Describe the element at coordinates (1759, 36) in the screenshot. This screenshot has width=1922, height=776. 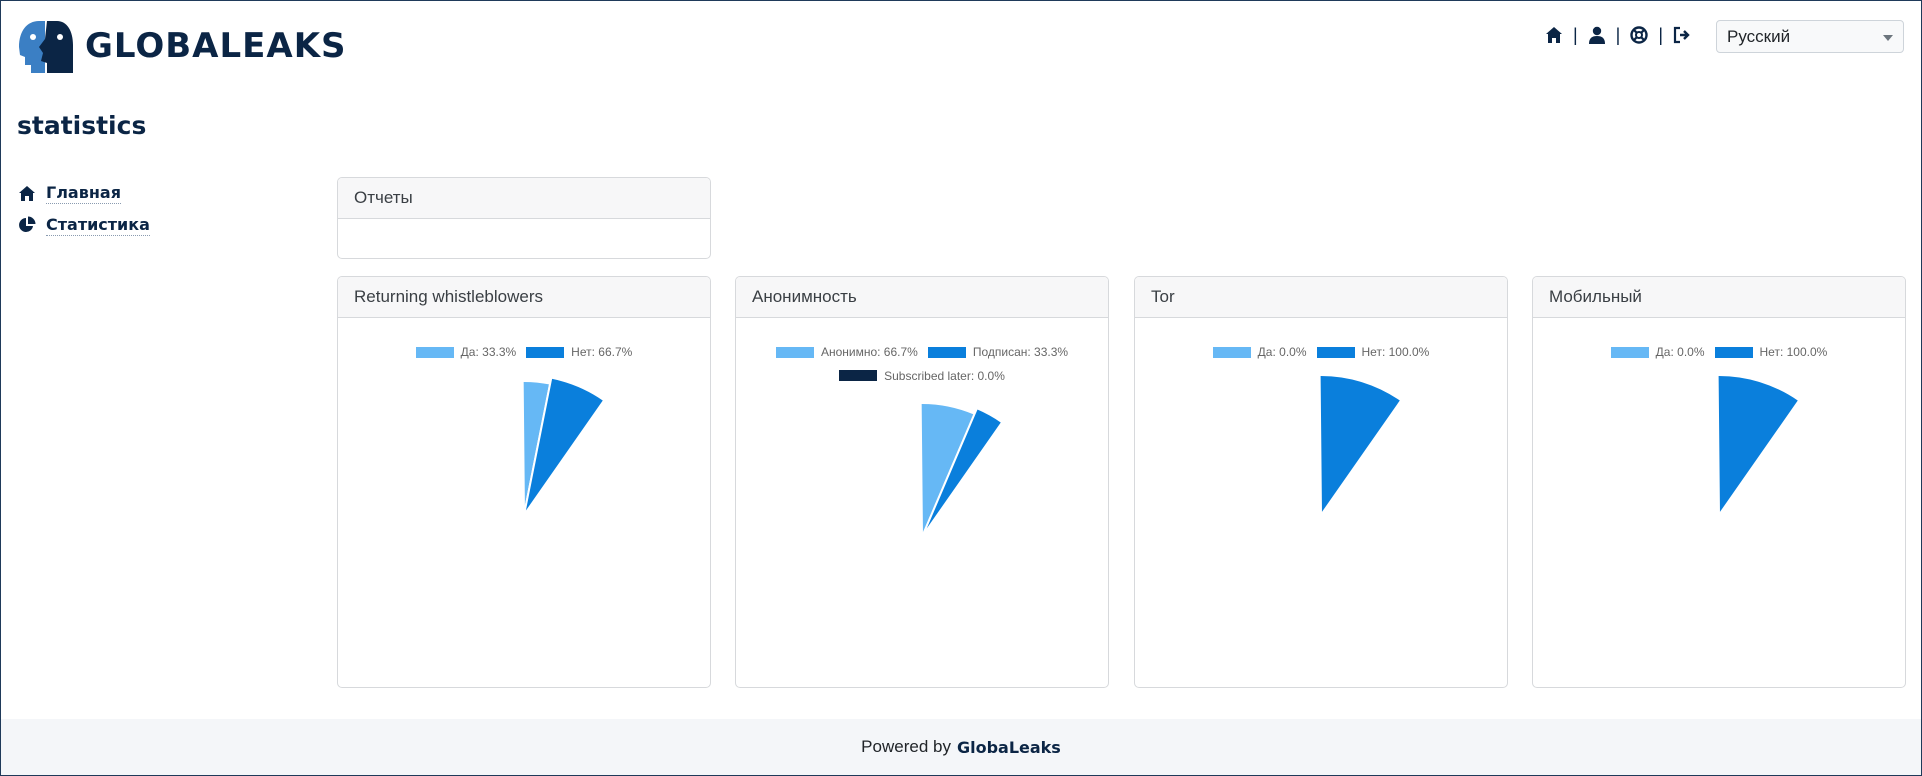
I see `language-selected-value: Русский` at that location.